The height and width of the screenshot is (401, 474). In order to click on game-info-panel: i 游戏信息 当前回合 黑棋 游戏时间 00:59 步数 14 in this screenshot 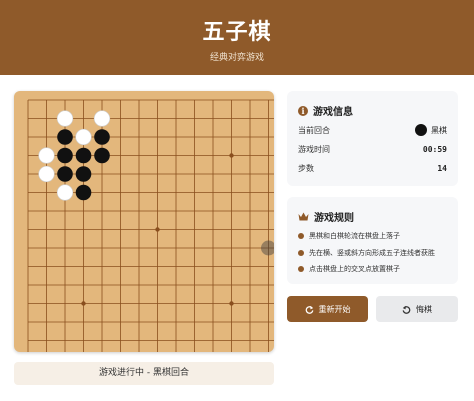, I will do `click(372, 138)`.